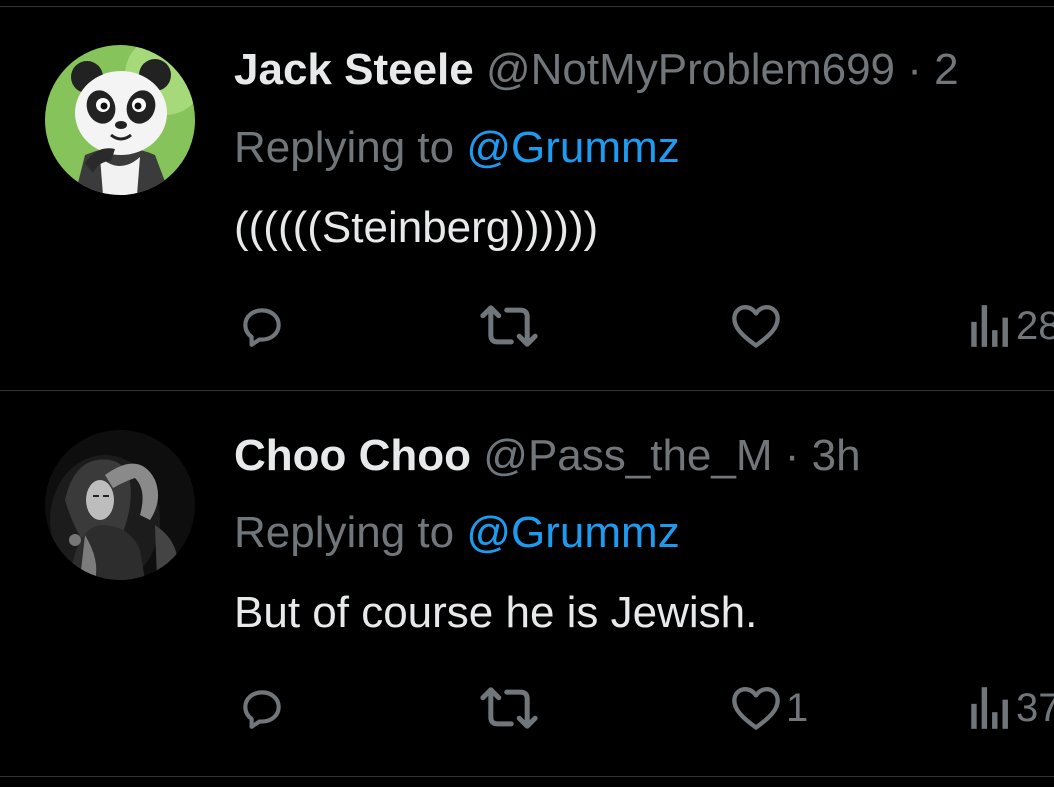  What do you see at coordinates (527, 776) in the screenshot?
I see `bottom-divider` at bounding box center [527, 776].